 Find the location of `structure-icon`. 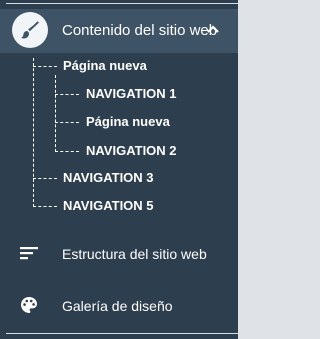

structure-icon is located at coordinates (29, 253).